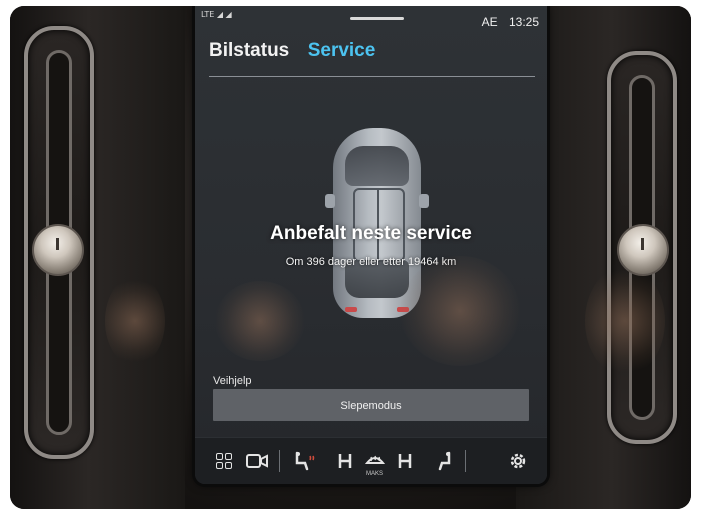 The image size is (701, 513). I want to click on tab-service: Service, so click(342, 51).